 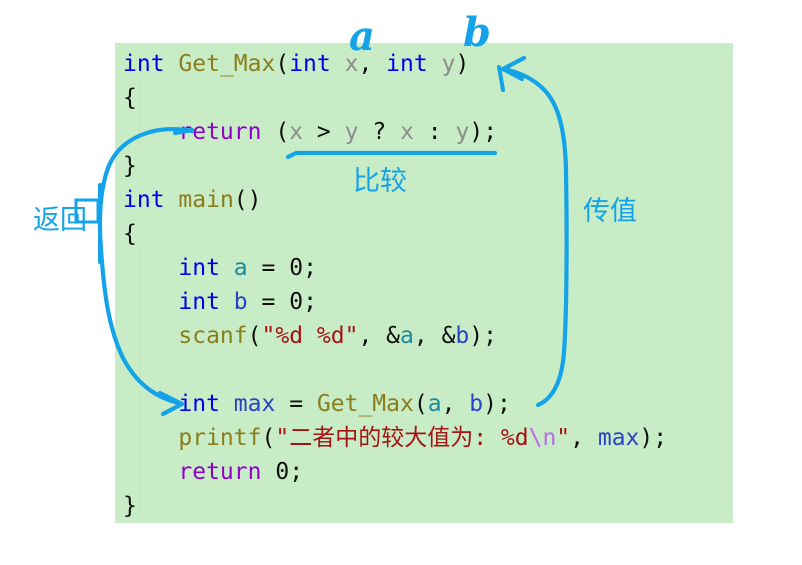 I want to click on code-token: >, so click(x=323, y=132).